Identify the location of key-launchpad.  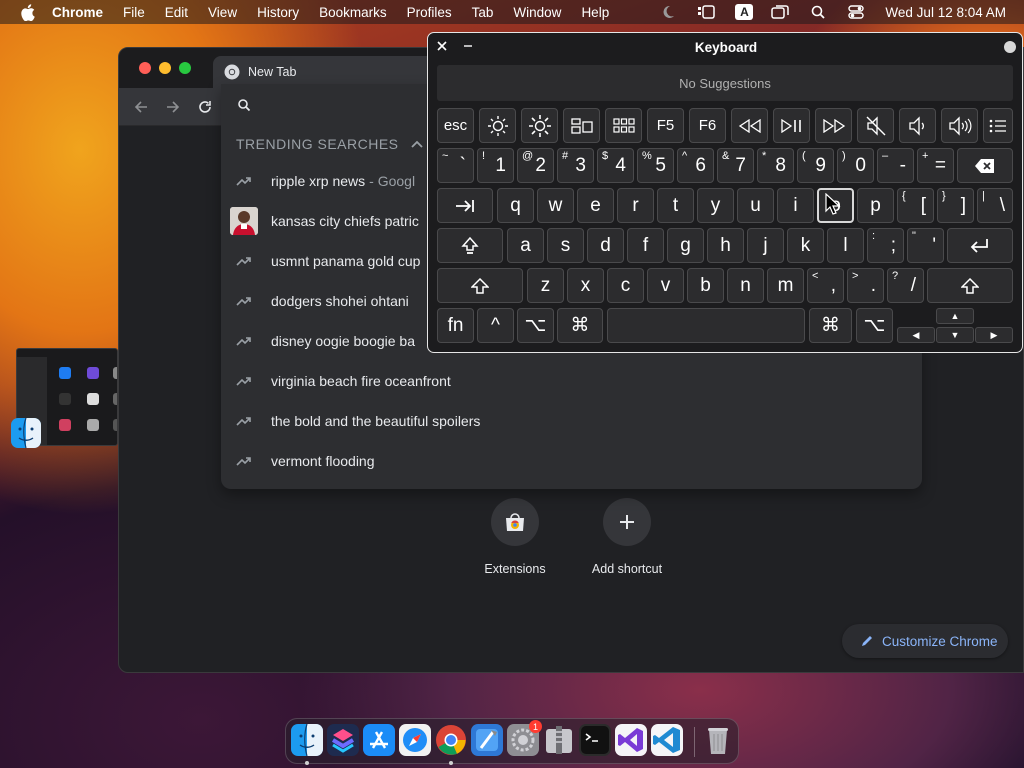
(623, 125).